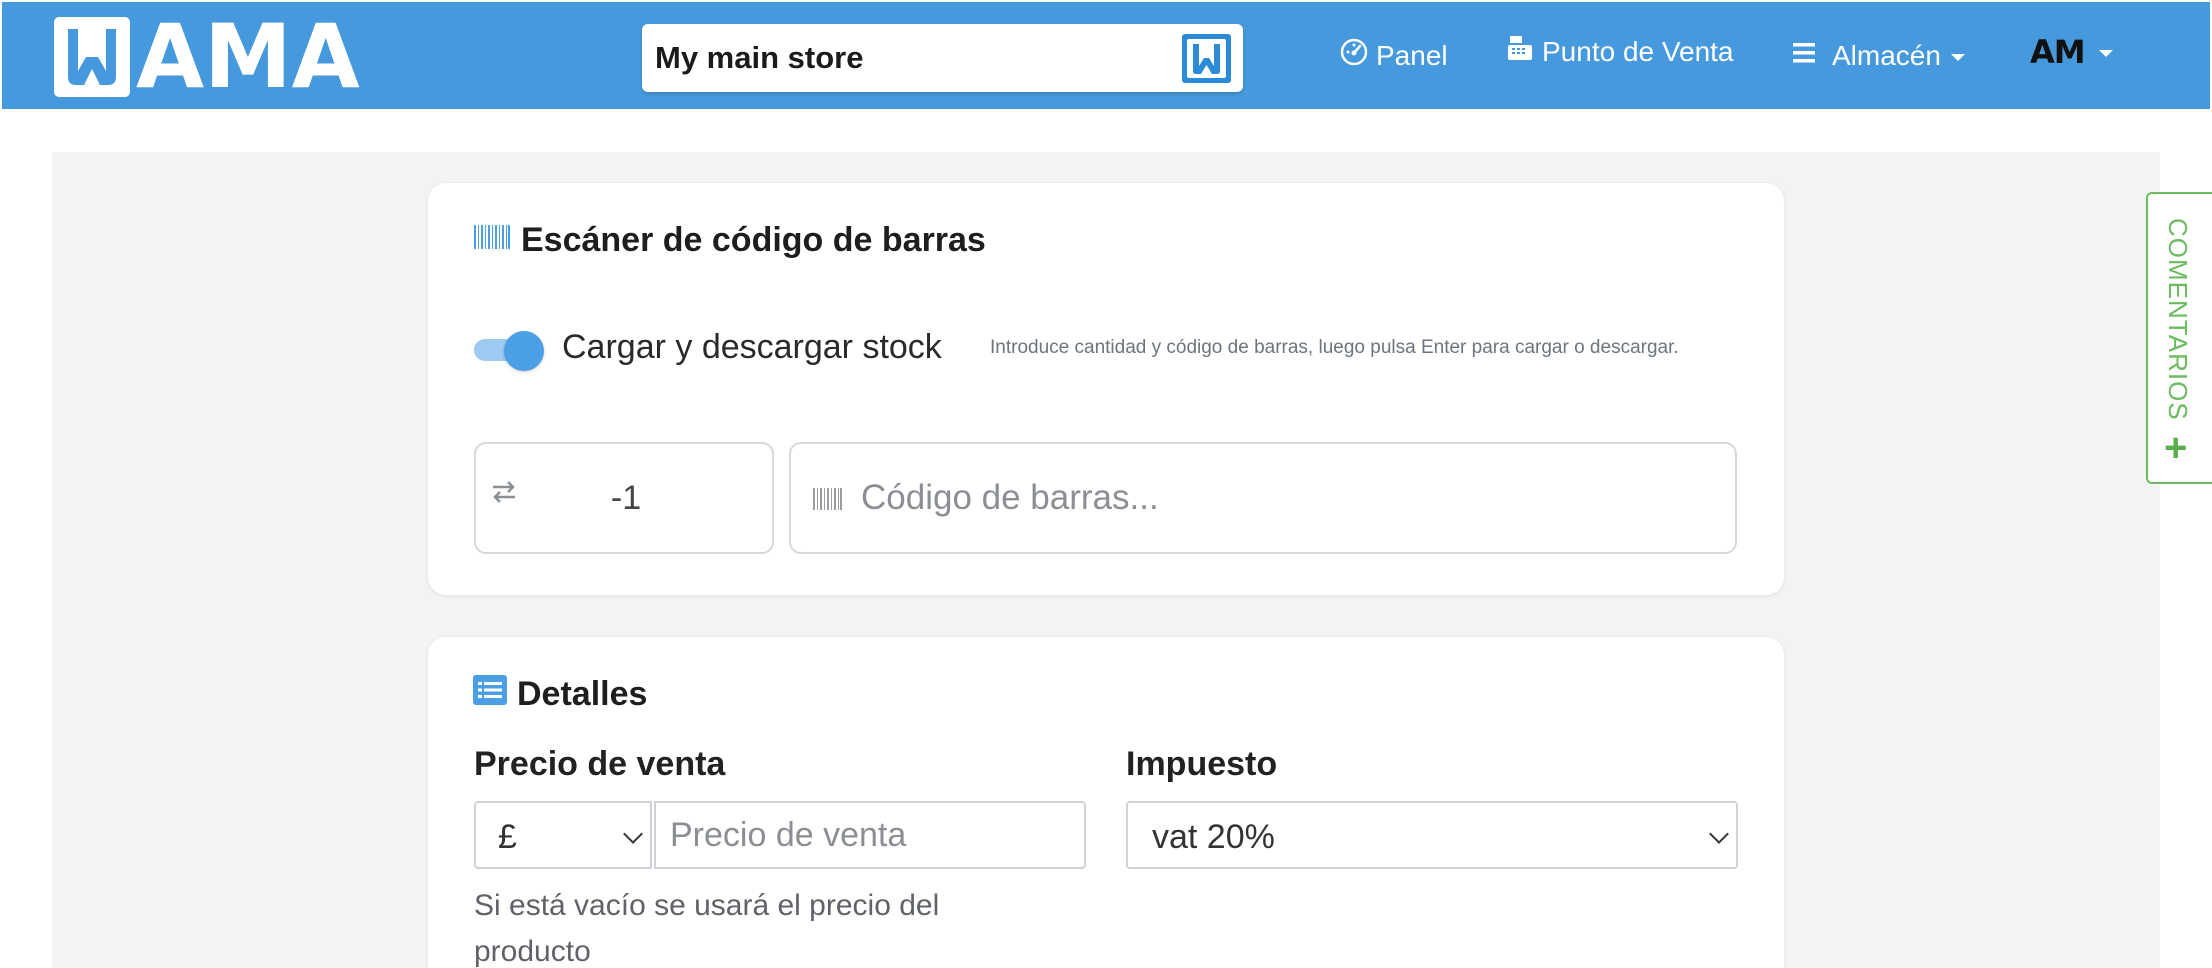 This screenshot has width=2212, height=968. I want to click on toggle-knob, so click(524, 351).